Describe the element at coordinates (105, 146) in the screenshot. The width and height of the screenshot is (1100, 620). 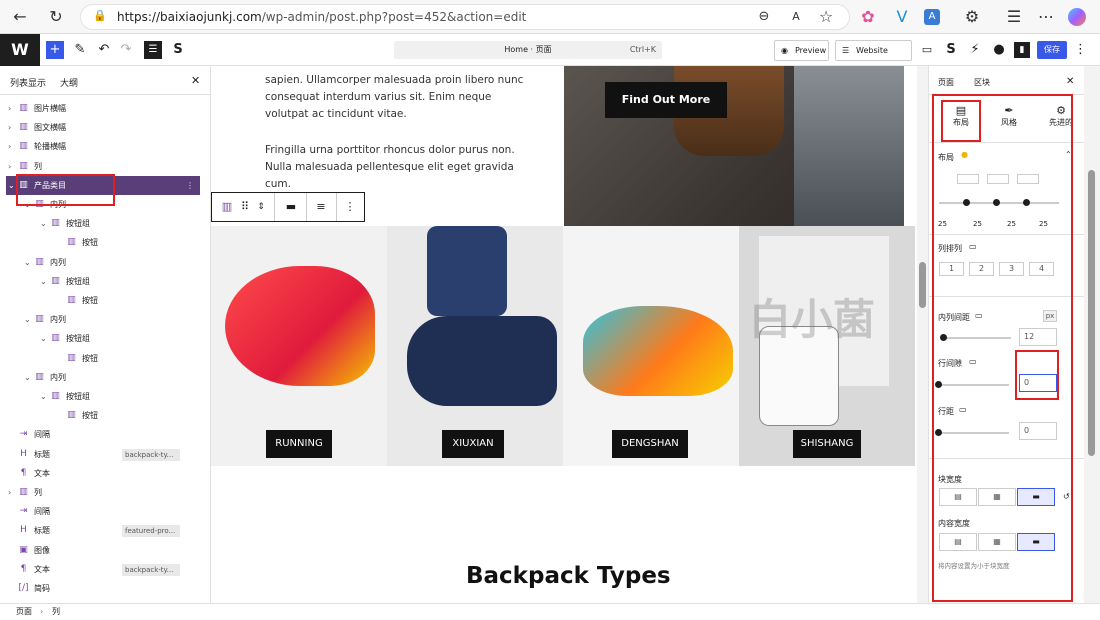
I see `tree-row: › ▥ 轮播横幅` at that location.